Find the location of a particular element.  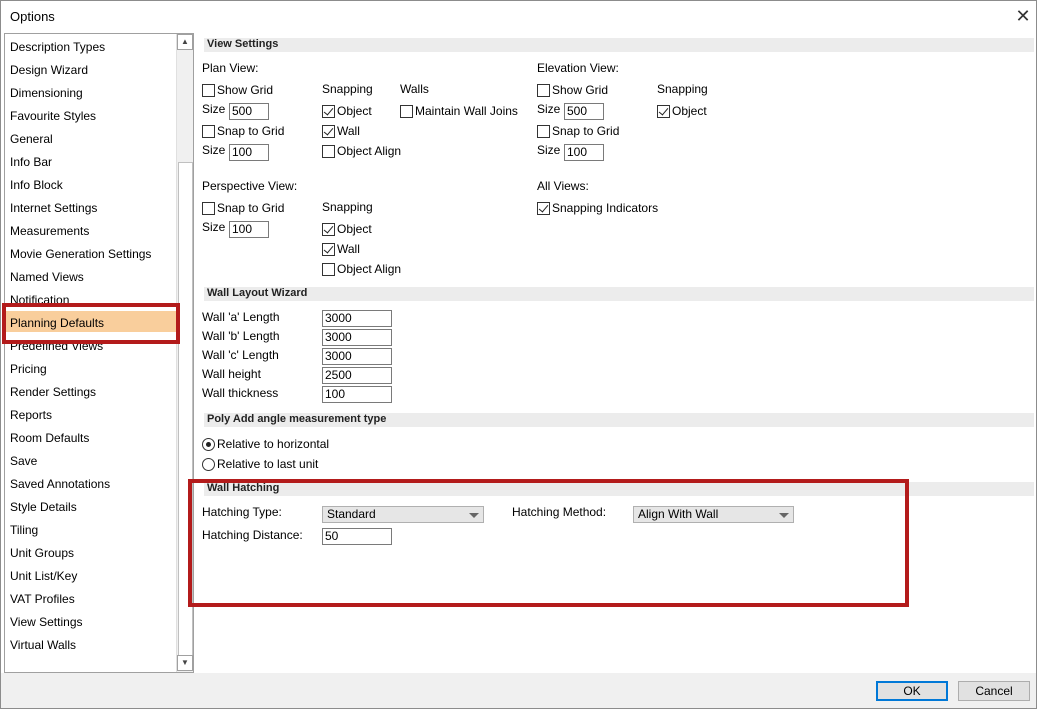

persp-snap-object-label: Object is located at coordinates (354, 229).